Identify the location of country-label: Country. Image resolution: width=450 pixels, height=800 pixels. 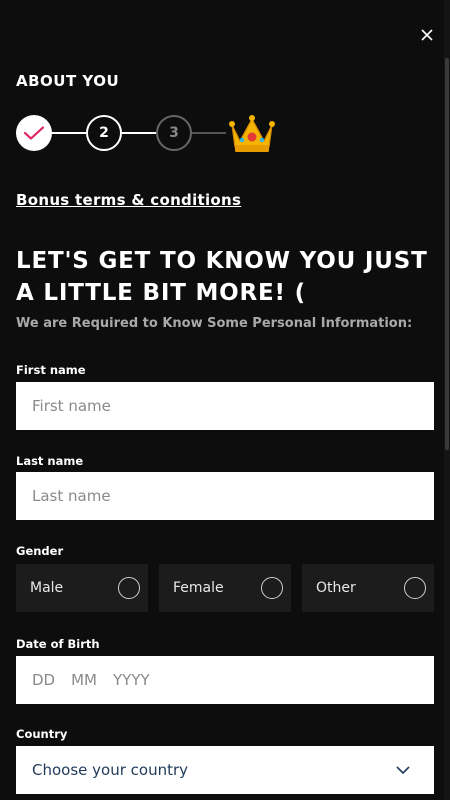
(42, 734).